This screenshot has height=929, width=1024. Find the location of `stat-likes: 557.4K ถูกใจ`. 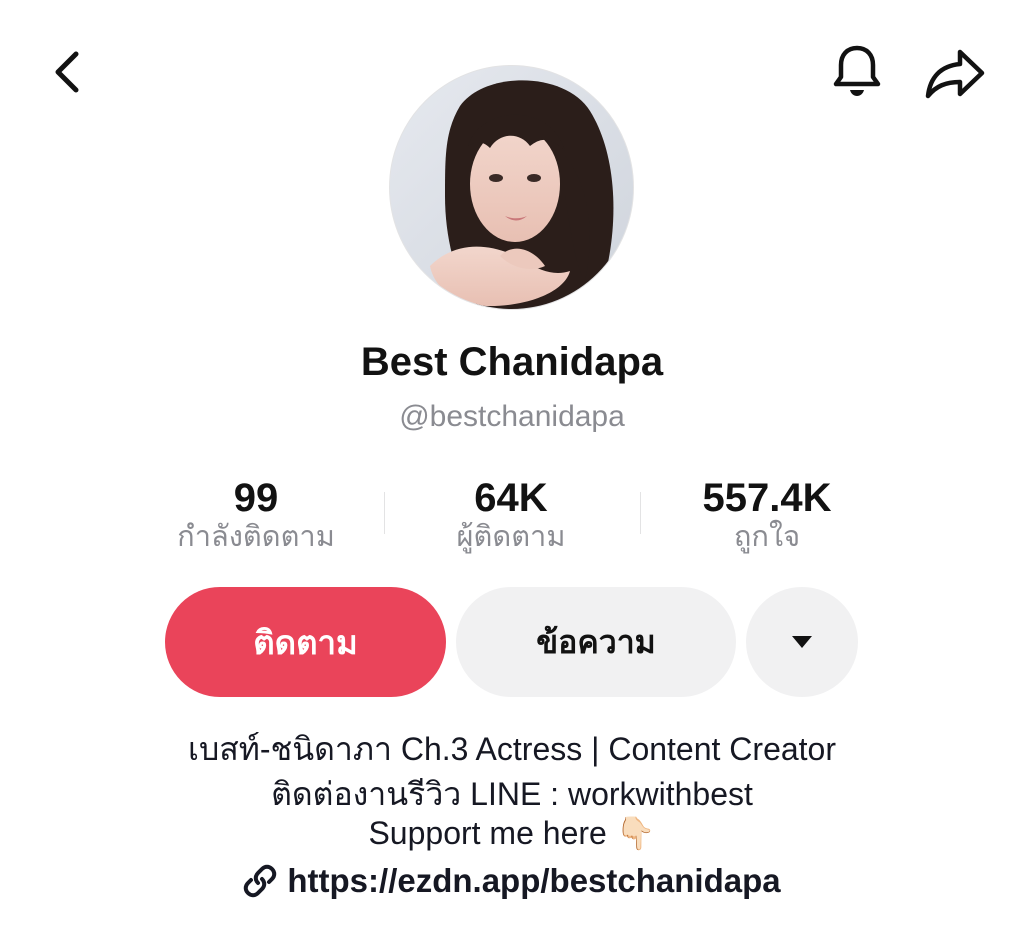

stat-likes: 557.4K ถูกใจ is located at coordinates (767, 516).